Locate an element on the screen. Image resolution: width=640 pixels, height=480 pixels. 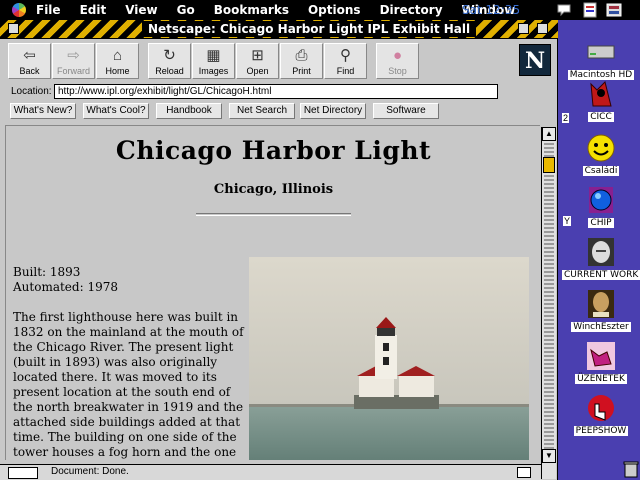
built-year: Built: 1893 is located at coordinates (47, 272).